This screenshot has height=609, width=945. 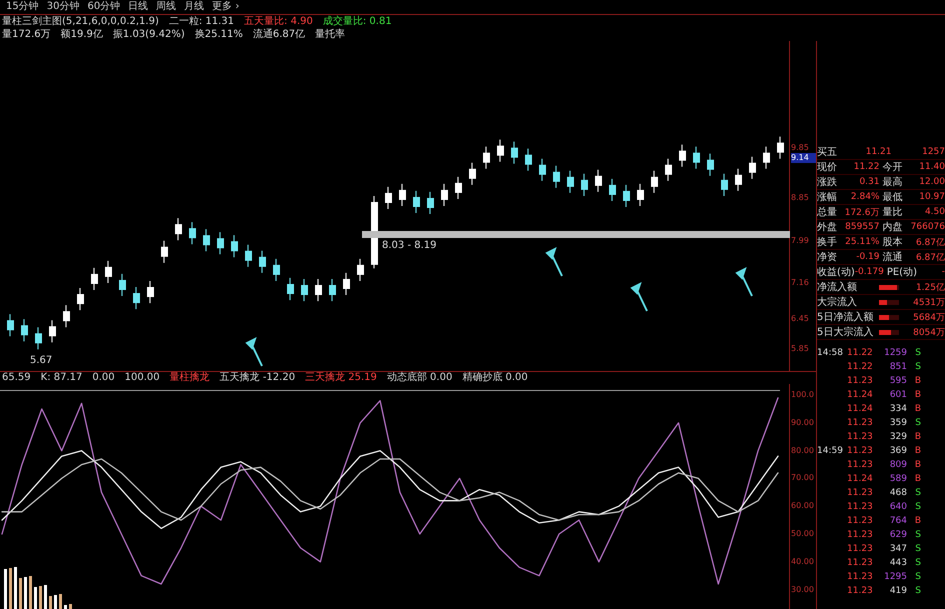 I want to click on indicator-value: 三天擒龙 25.19, so click(x=341, y=378).